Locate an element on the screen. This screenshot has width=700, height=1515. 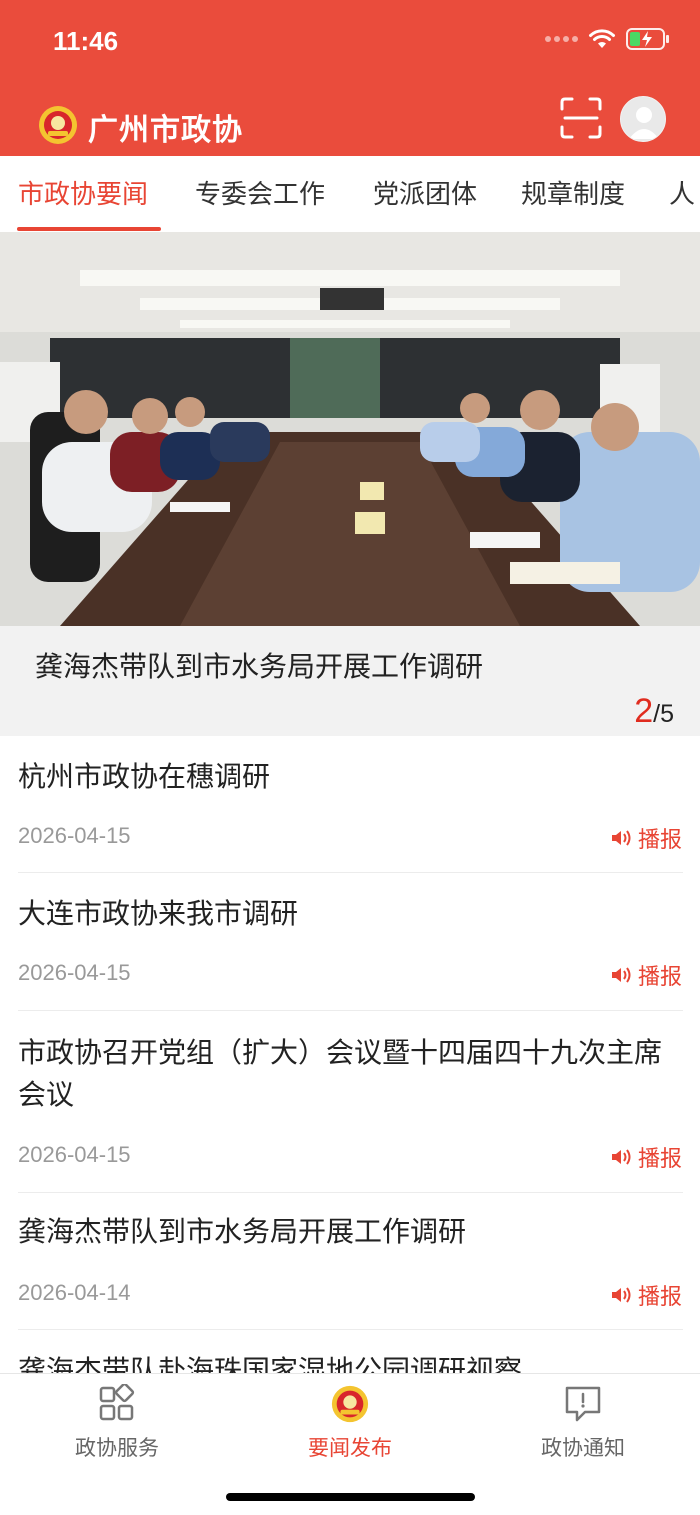
news-title: 大连市政协来我市调研 is located at coordinates (158, 913).